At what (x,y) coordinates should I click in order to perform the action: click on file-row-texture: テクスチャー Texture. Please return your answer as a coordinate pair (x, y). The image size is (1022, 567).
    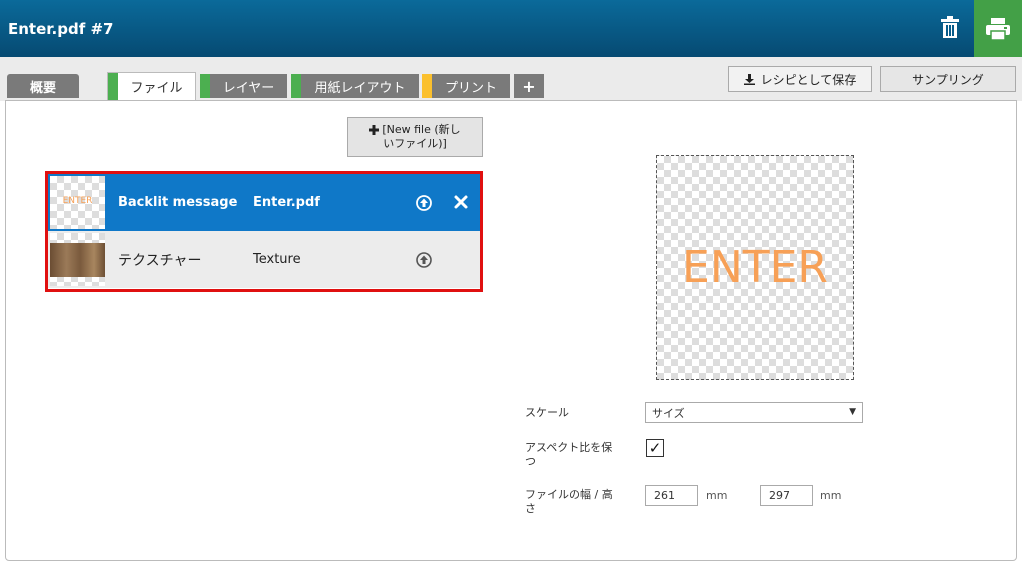
    Looking at the image, I should click on (264, 259).